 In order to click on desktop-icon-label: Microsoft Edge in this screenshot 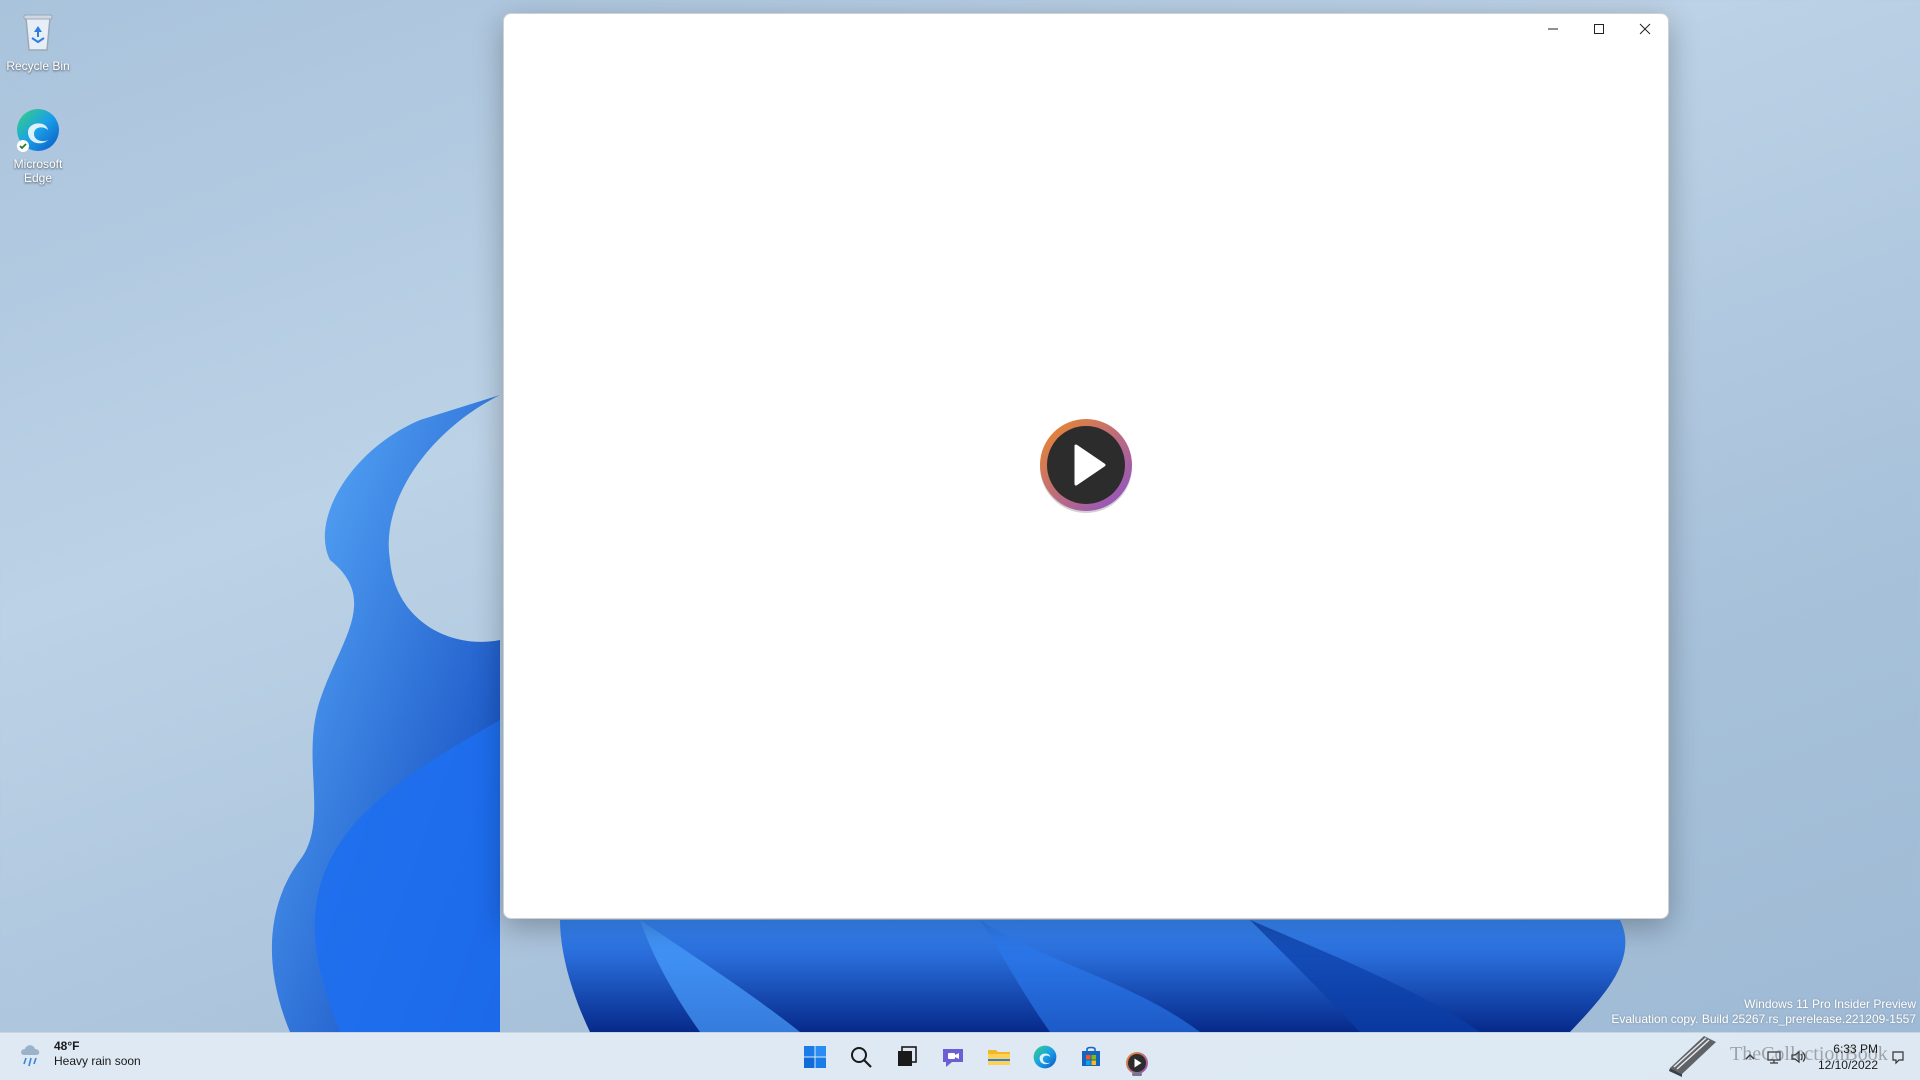, I will do `click(38, 171)`.